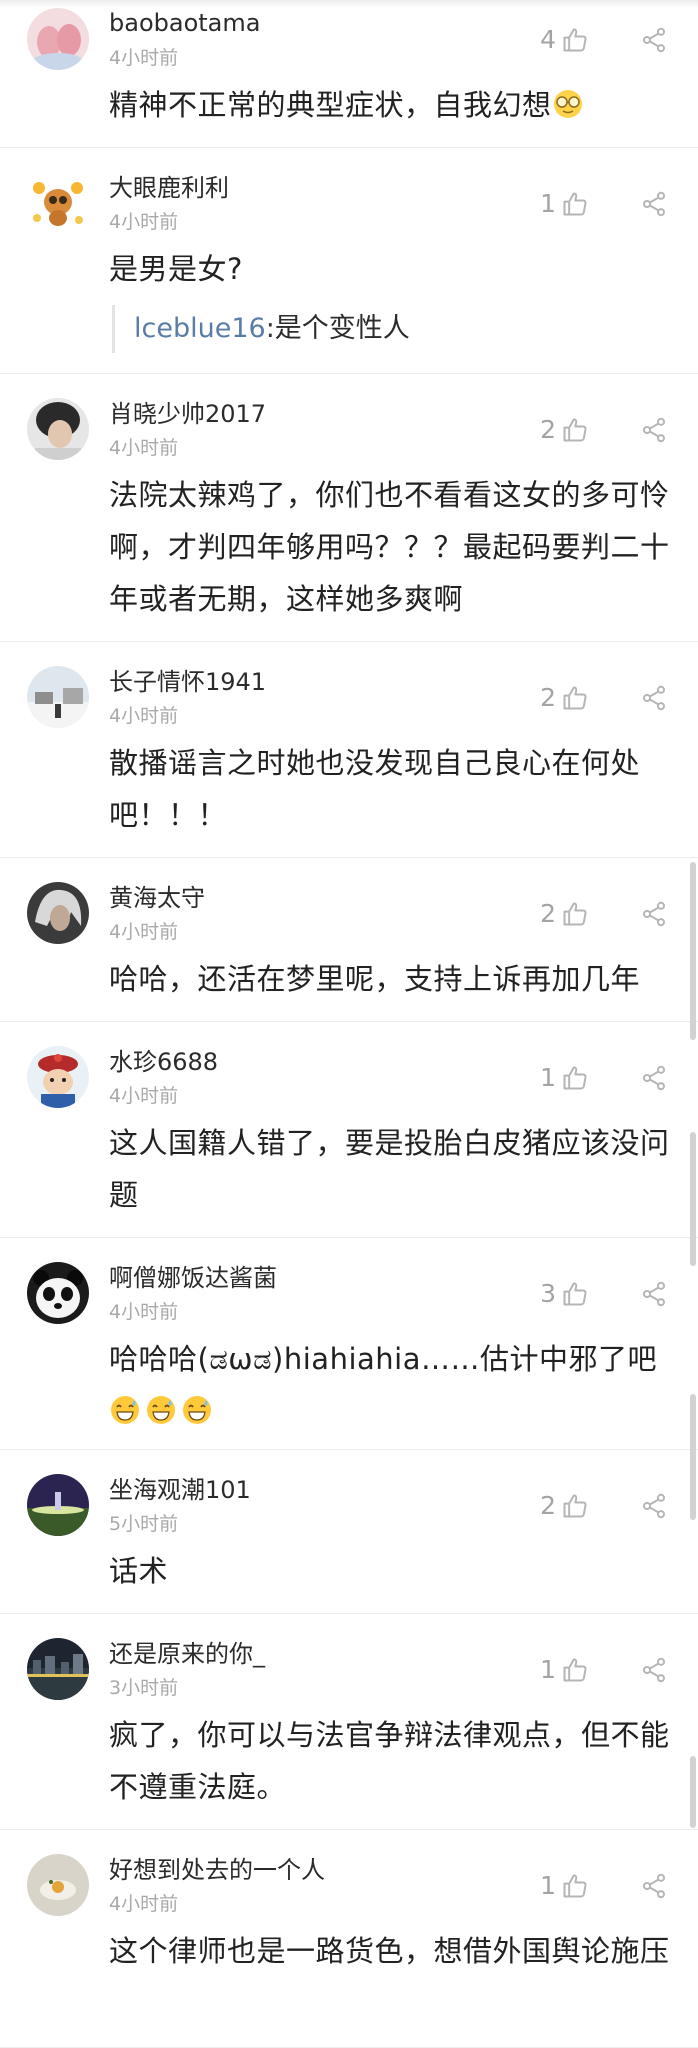 The height and width of the screenshot is (2048, 698). I want to click on username: baobaotama, so click(184, 23).